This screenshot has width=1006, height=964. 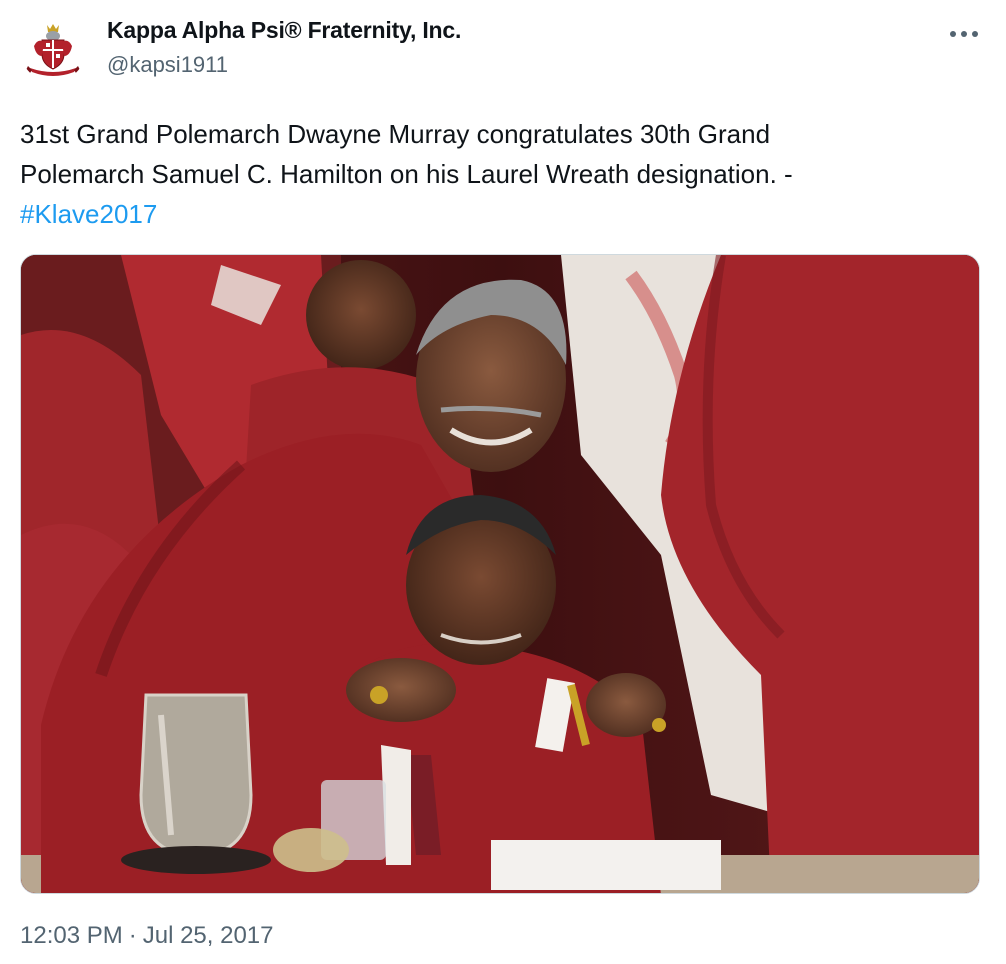 What do you see at coordinates (88, 214) in the screenshot?
I see `hashtag-link: #Klave2017` at bounding box center [88, 214].